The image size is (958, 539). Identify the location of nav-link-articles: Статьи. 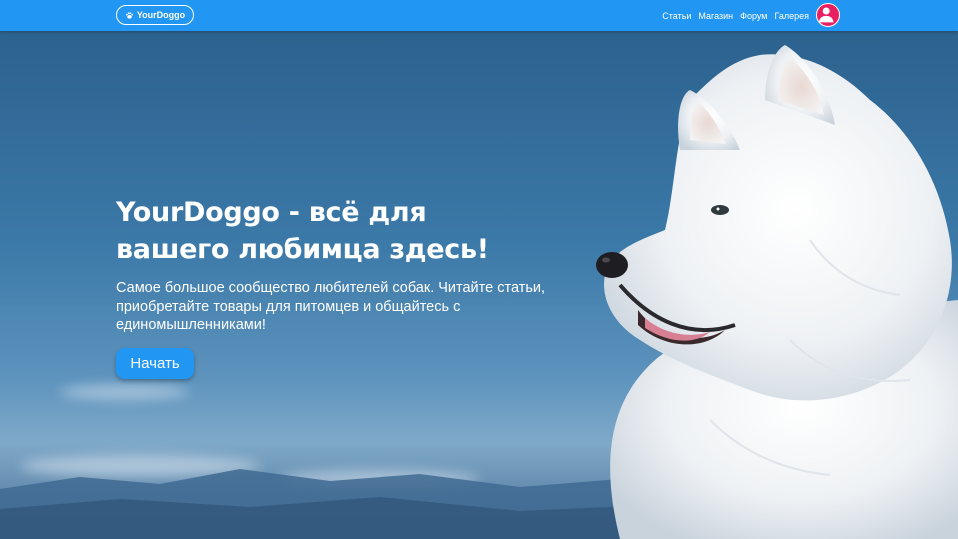
(676, 16).